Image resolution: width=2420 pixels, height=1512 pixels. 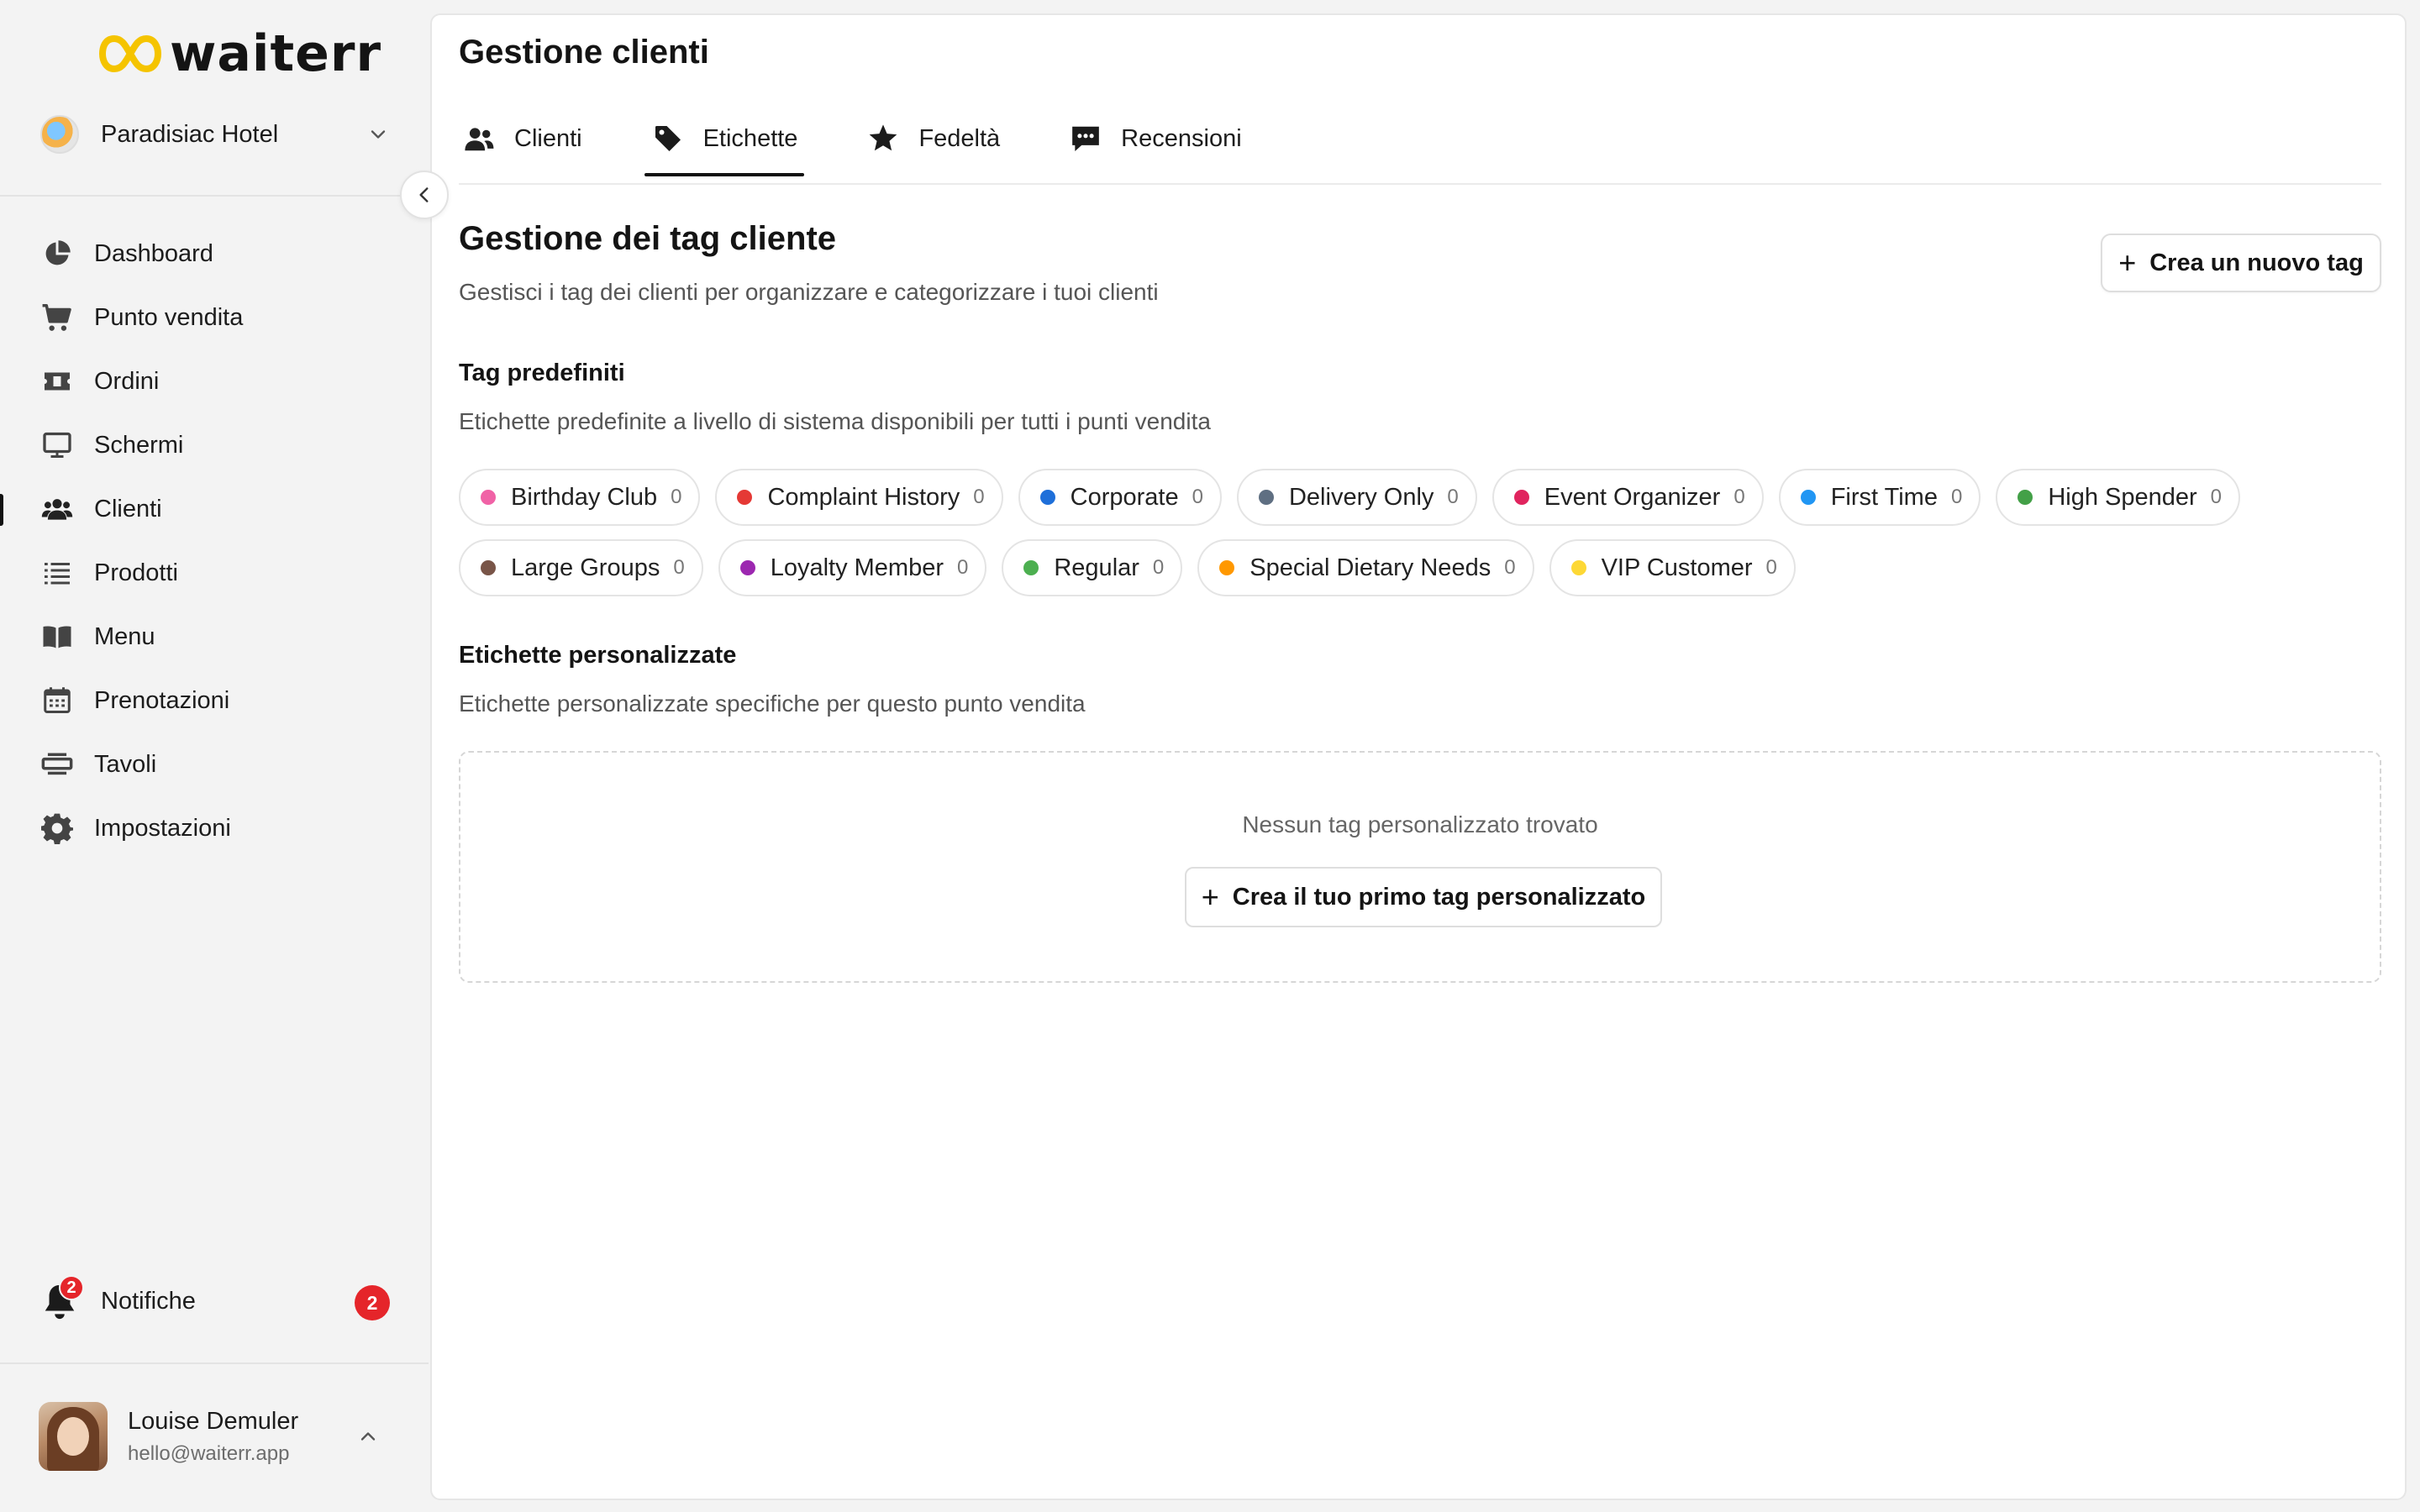 I want to click on collapse-sidebar-button, so click(x=424, y=195).